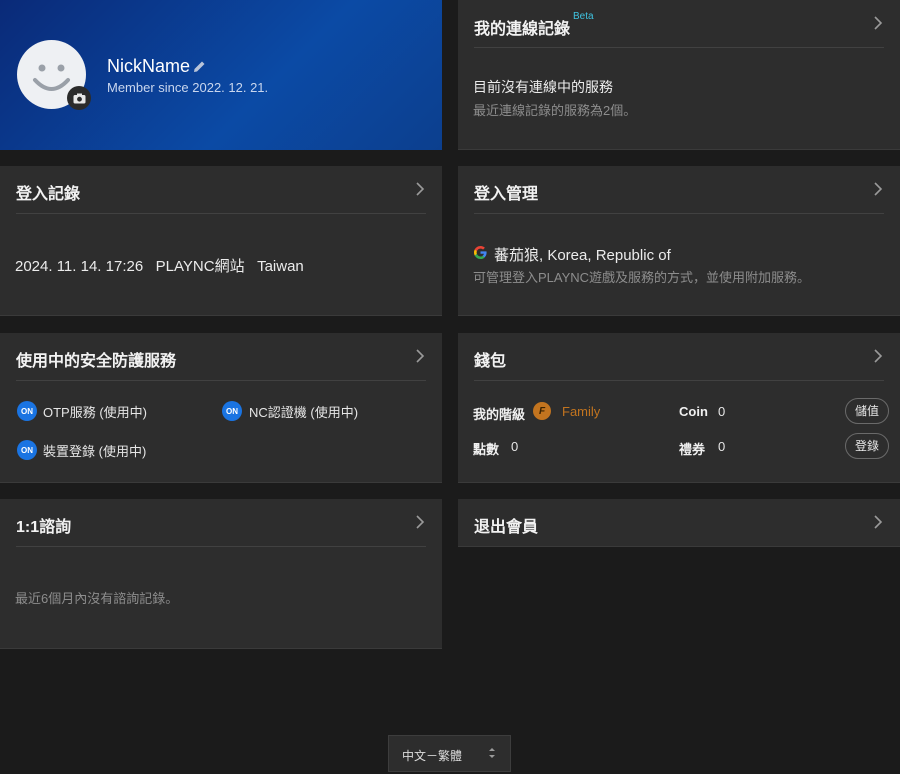 The image size is (900, 774). I want to click on card-title: 登入記錄, so click(48, 194).